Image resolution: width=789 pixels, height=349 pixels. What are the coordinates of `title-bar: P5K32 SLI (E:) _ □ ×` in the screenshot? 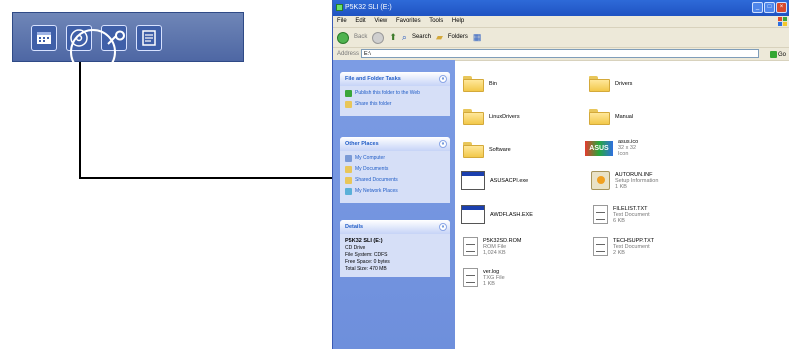 It's located at (561, 8).